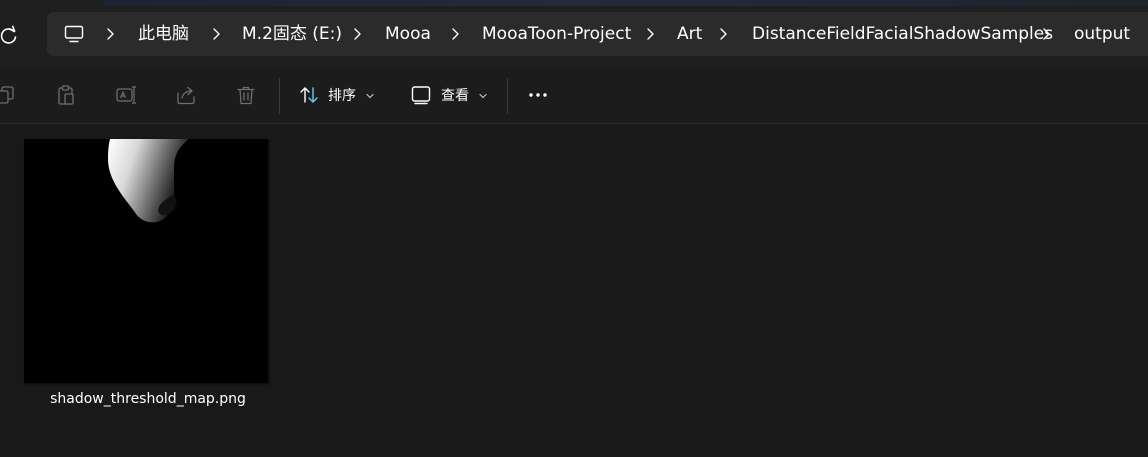 The image size is (1148, 457). I want to click on delete-icon, so click(246, 95).